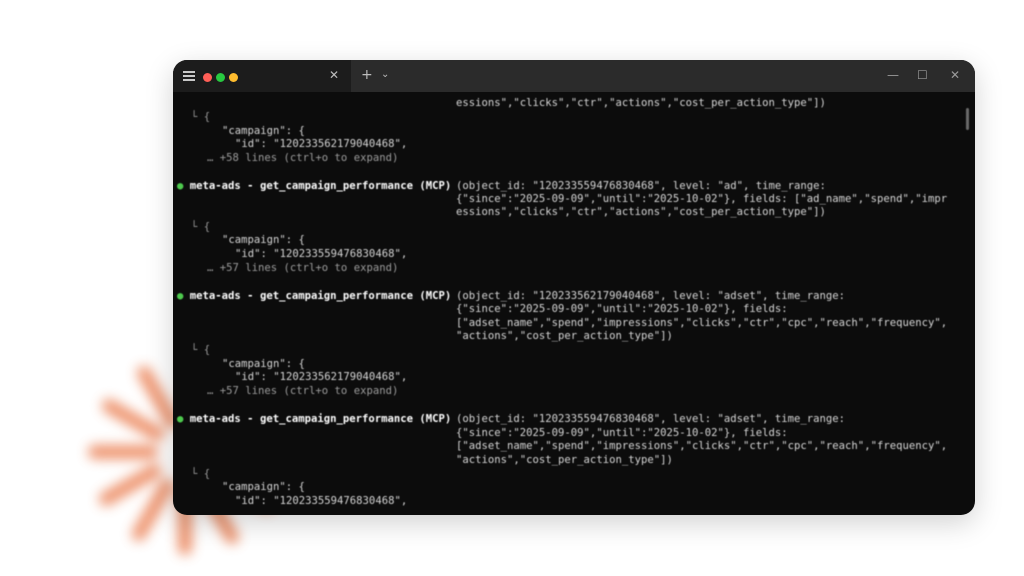 This screenshot has height=576, width=1024. What do you see at coordinates (207, 77) in the screenshot?
I see `close-dot-icon` at bounding box center [207, 77].